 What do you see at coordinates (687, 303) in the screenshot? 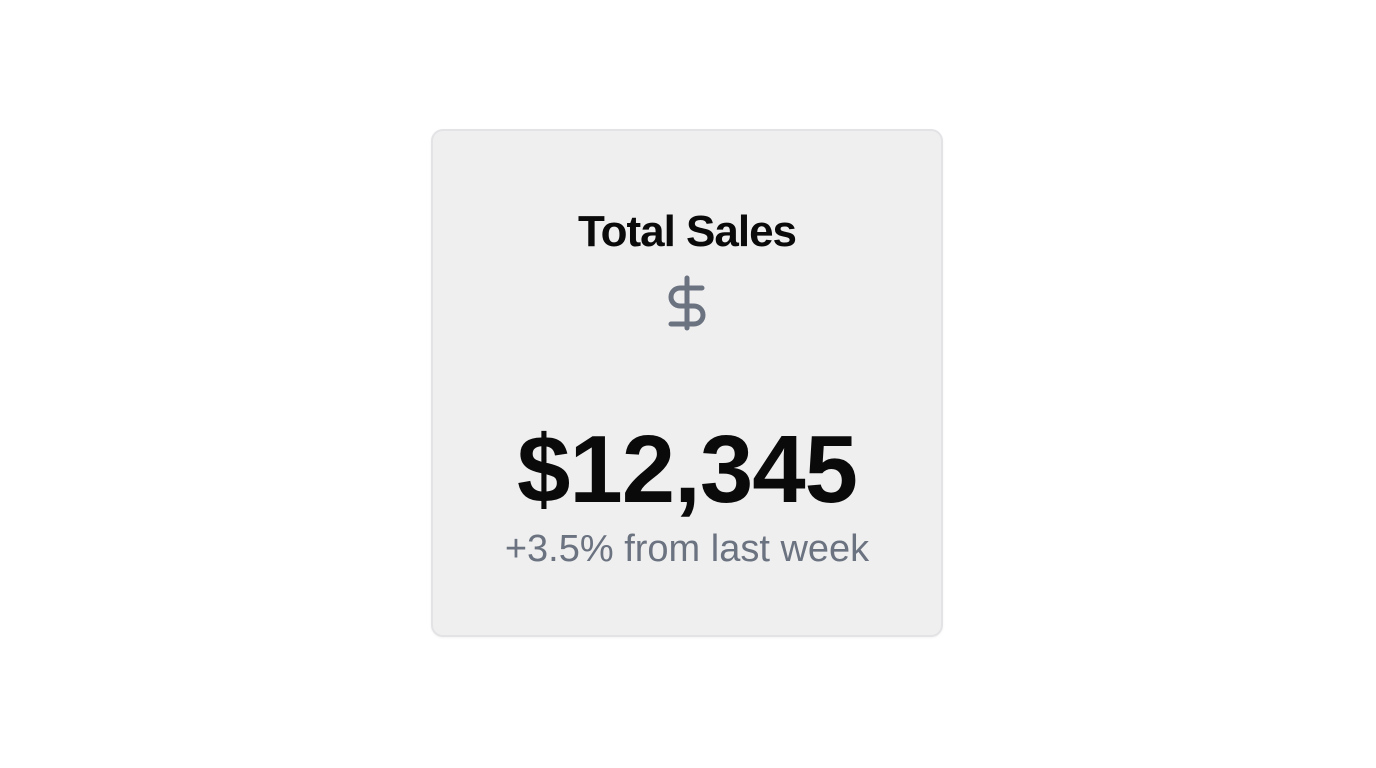
I see `dollar-sign-icon` at bounding box center [687, 303].